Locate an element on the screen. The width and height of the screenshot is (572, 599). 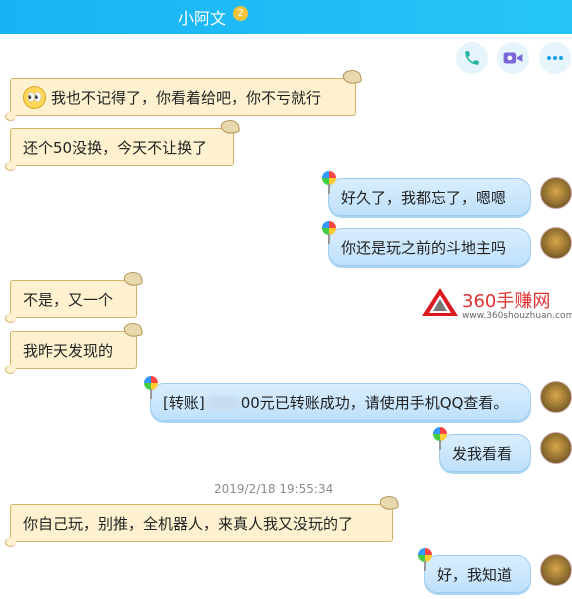
message-bubble: 你还是玩之前的斗地主吗 is located at coordinates (426, 243).